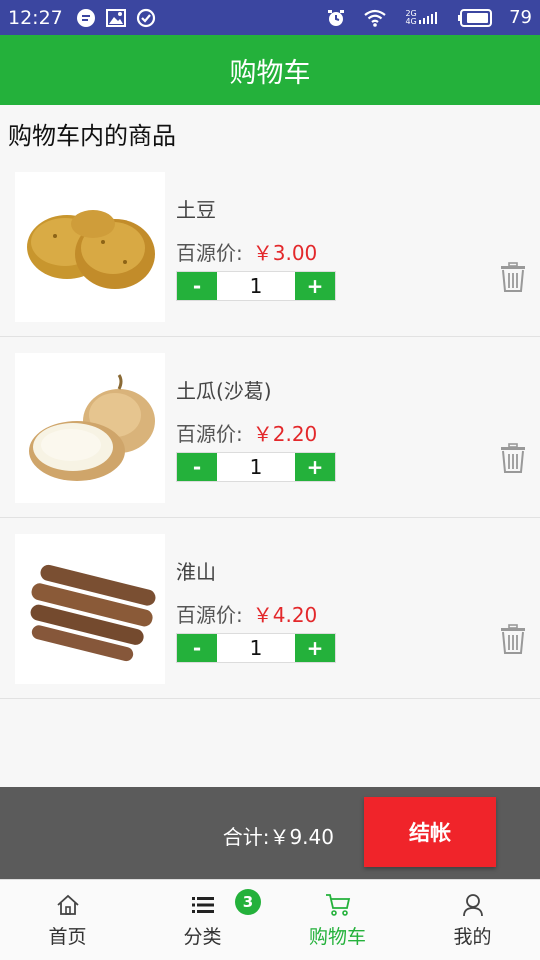  Describe the element at coordinates (116, 18) in the screenshot. I see `image-icon` at that location.